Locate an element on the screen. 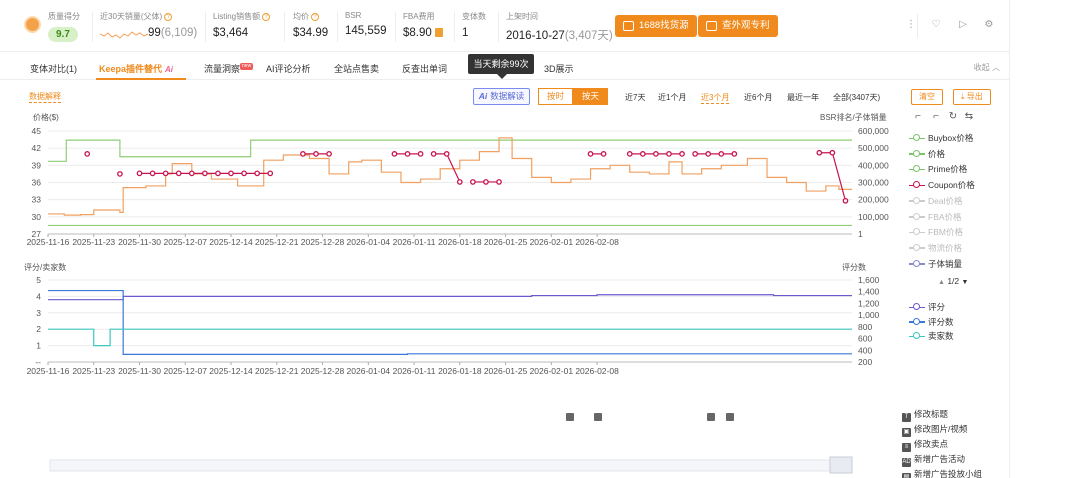  change-type-icon: T is located at coordinates (906, 417).